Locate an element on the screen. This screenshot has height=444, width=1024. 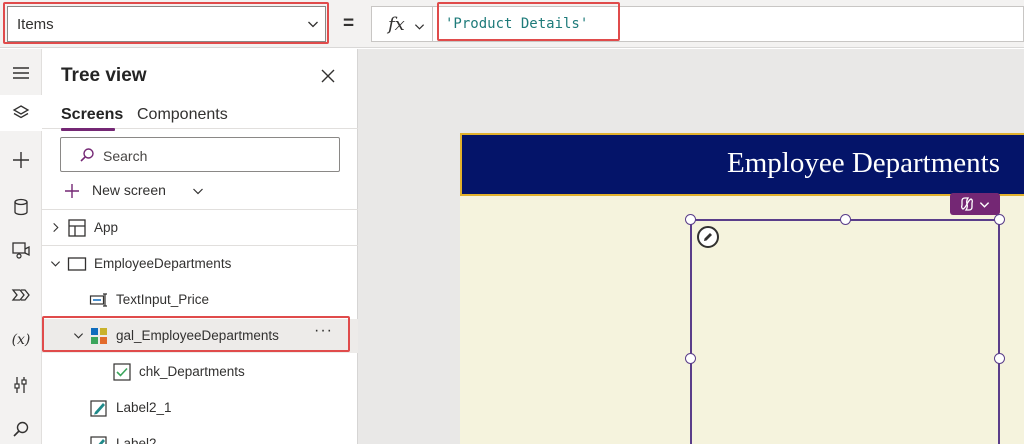
tree-node-label-control: Label2 is located at coordinates (200, 435).